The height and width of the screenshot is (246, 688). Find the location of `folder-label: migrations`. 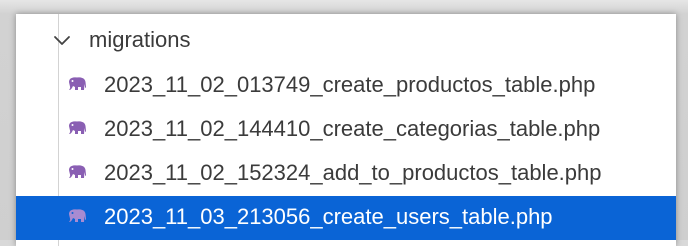

folder-label: migrations is located at coordinates (140, 39).